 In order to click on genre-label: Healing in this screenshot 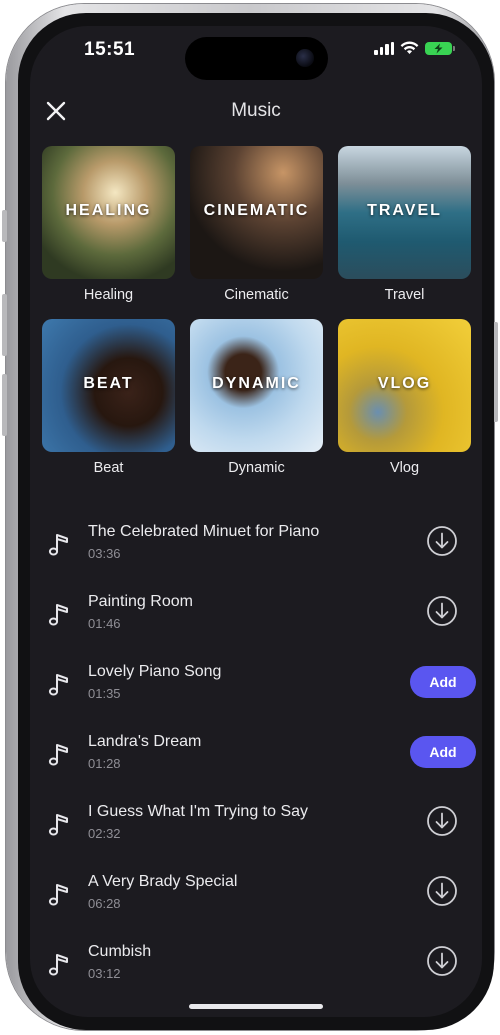, I will do `click(108, 295)`.